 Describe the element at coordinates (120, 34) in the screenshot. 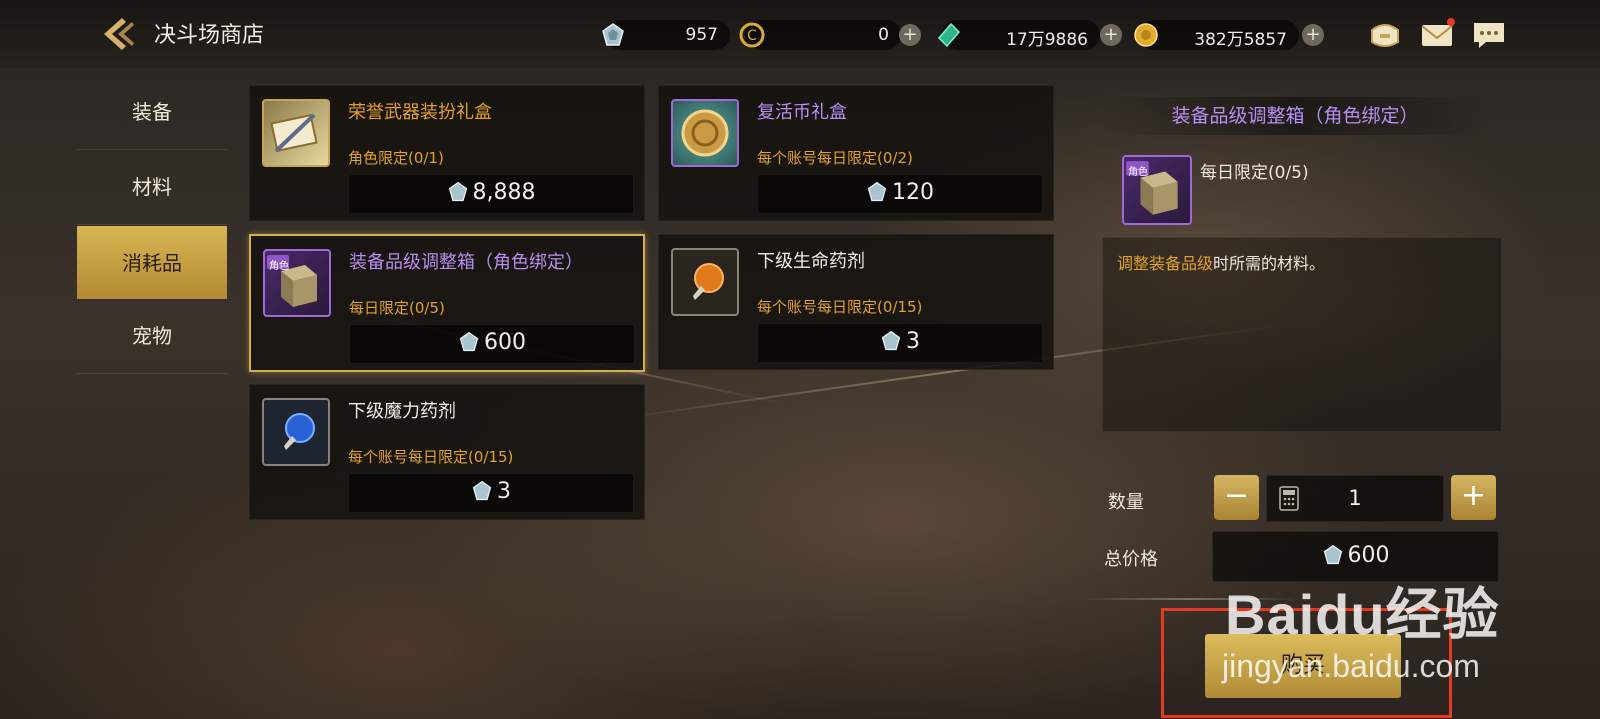

I see `back-arrow-icon` at that location.